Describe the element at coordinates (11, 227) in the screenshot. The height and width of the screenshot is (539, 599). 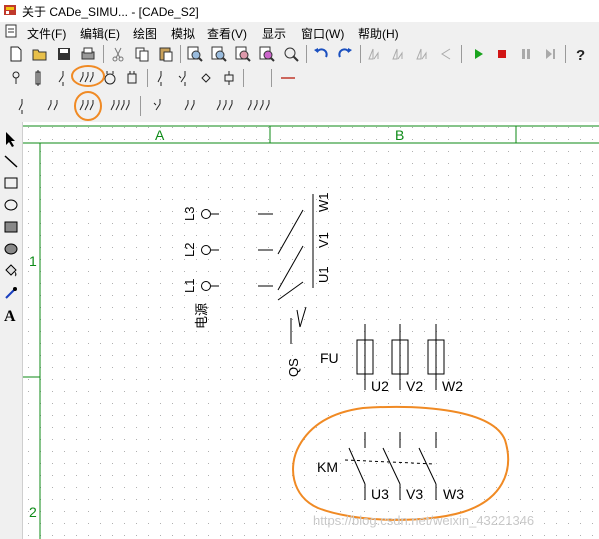
I see `filled-rect-icon` at that location.